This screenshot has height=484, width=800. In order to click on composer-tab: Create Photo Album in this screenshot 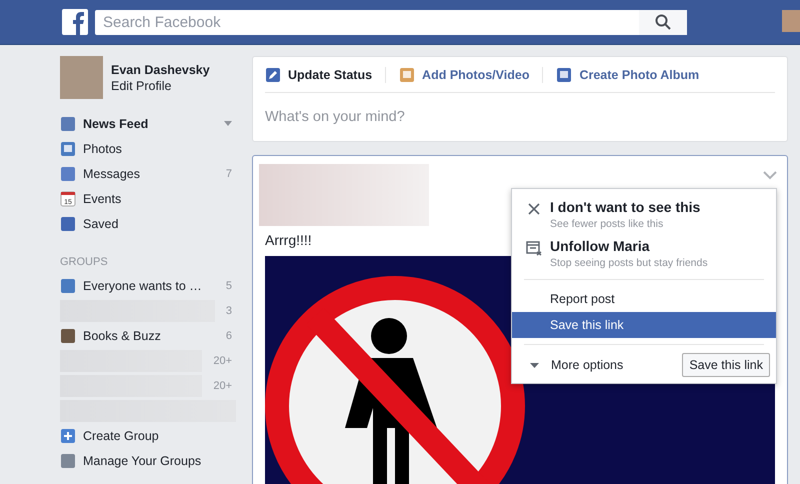, I will do `click(634, 74)`.